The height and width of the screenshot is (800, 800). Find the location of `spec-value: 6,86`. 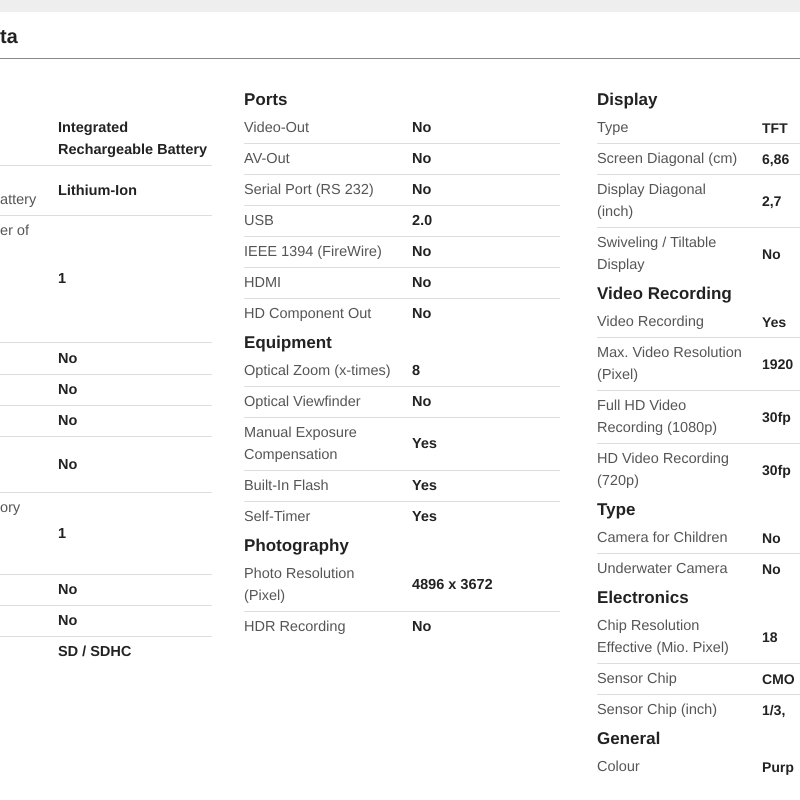

spec-value: 6,86 is located at coordinates (776, 159).